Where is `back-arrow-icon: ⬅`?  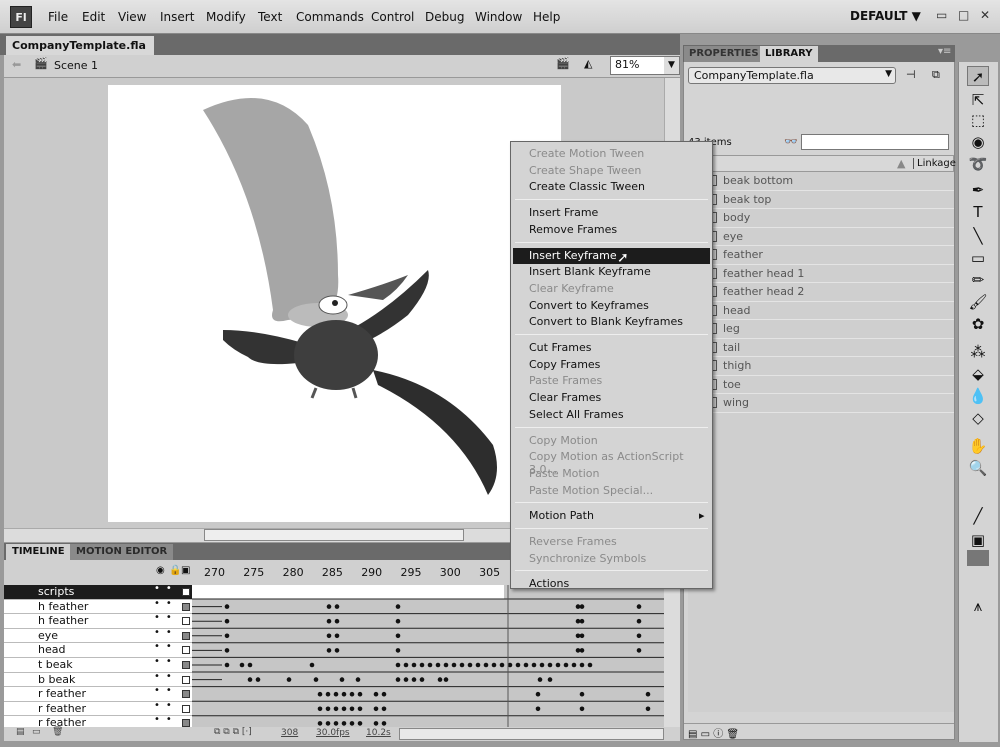 back-arrow-icon: ⬅ is located at coordinates (16, 64).